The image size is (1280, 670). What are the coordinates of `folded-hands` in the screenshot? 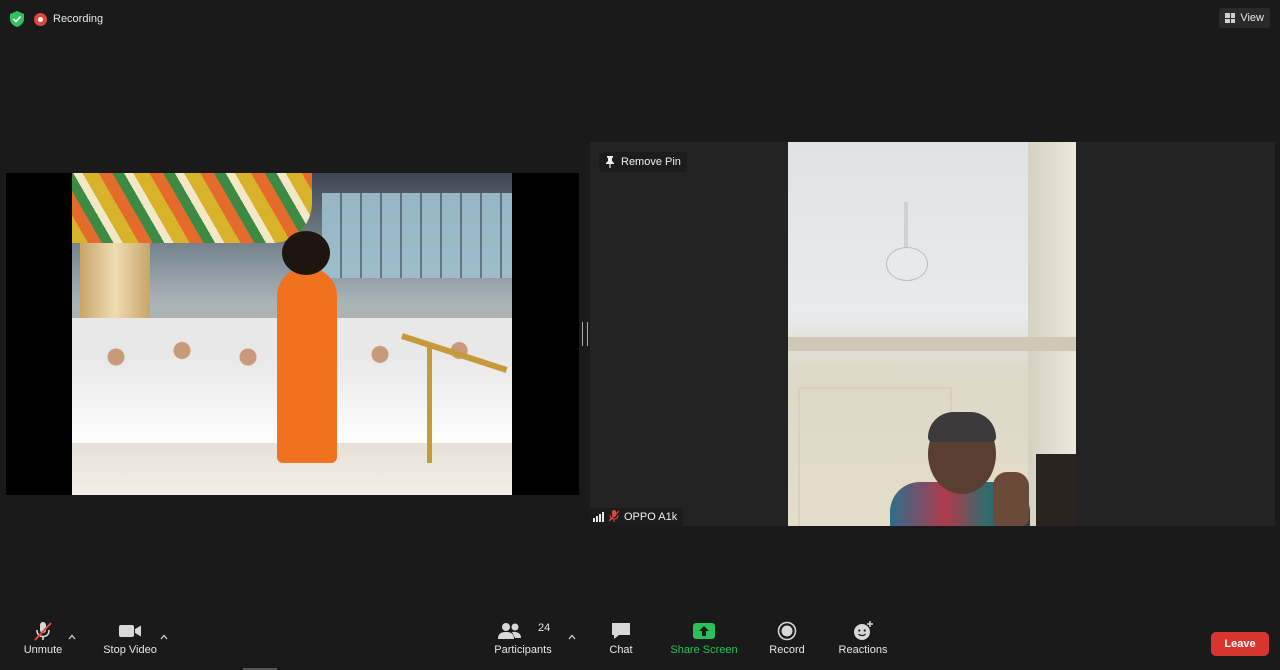 It's located at (1011, 499).